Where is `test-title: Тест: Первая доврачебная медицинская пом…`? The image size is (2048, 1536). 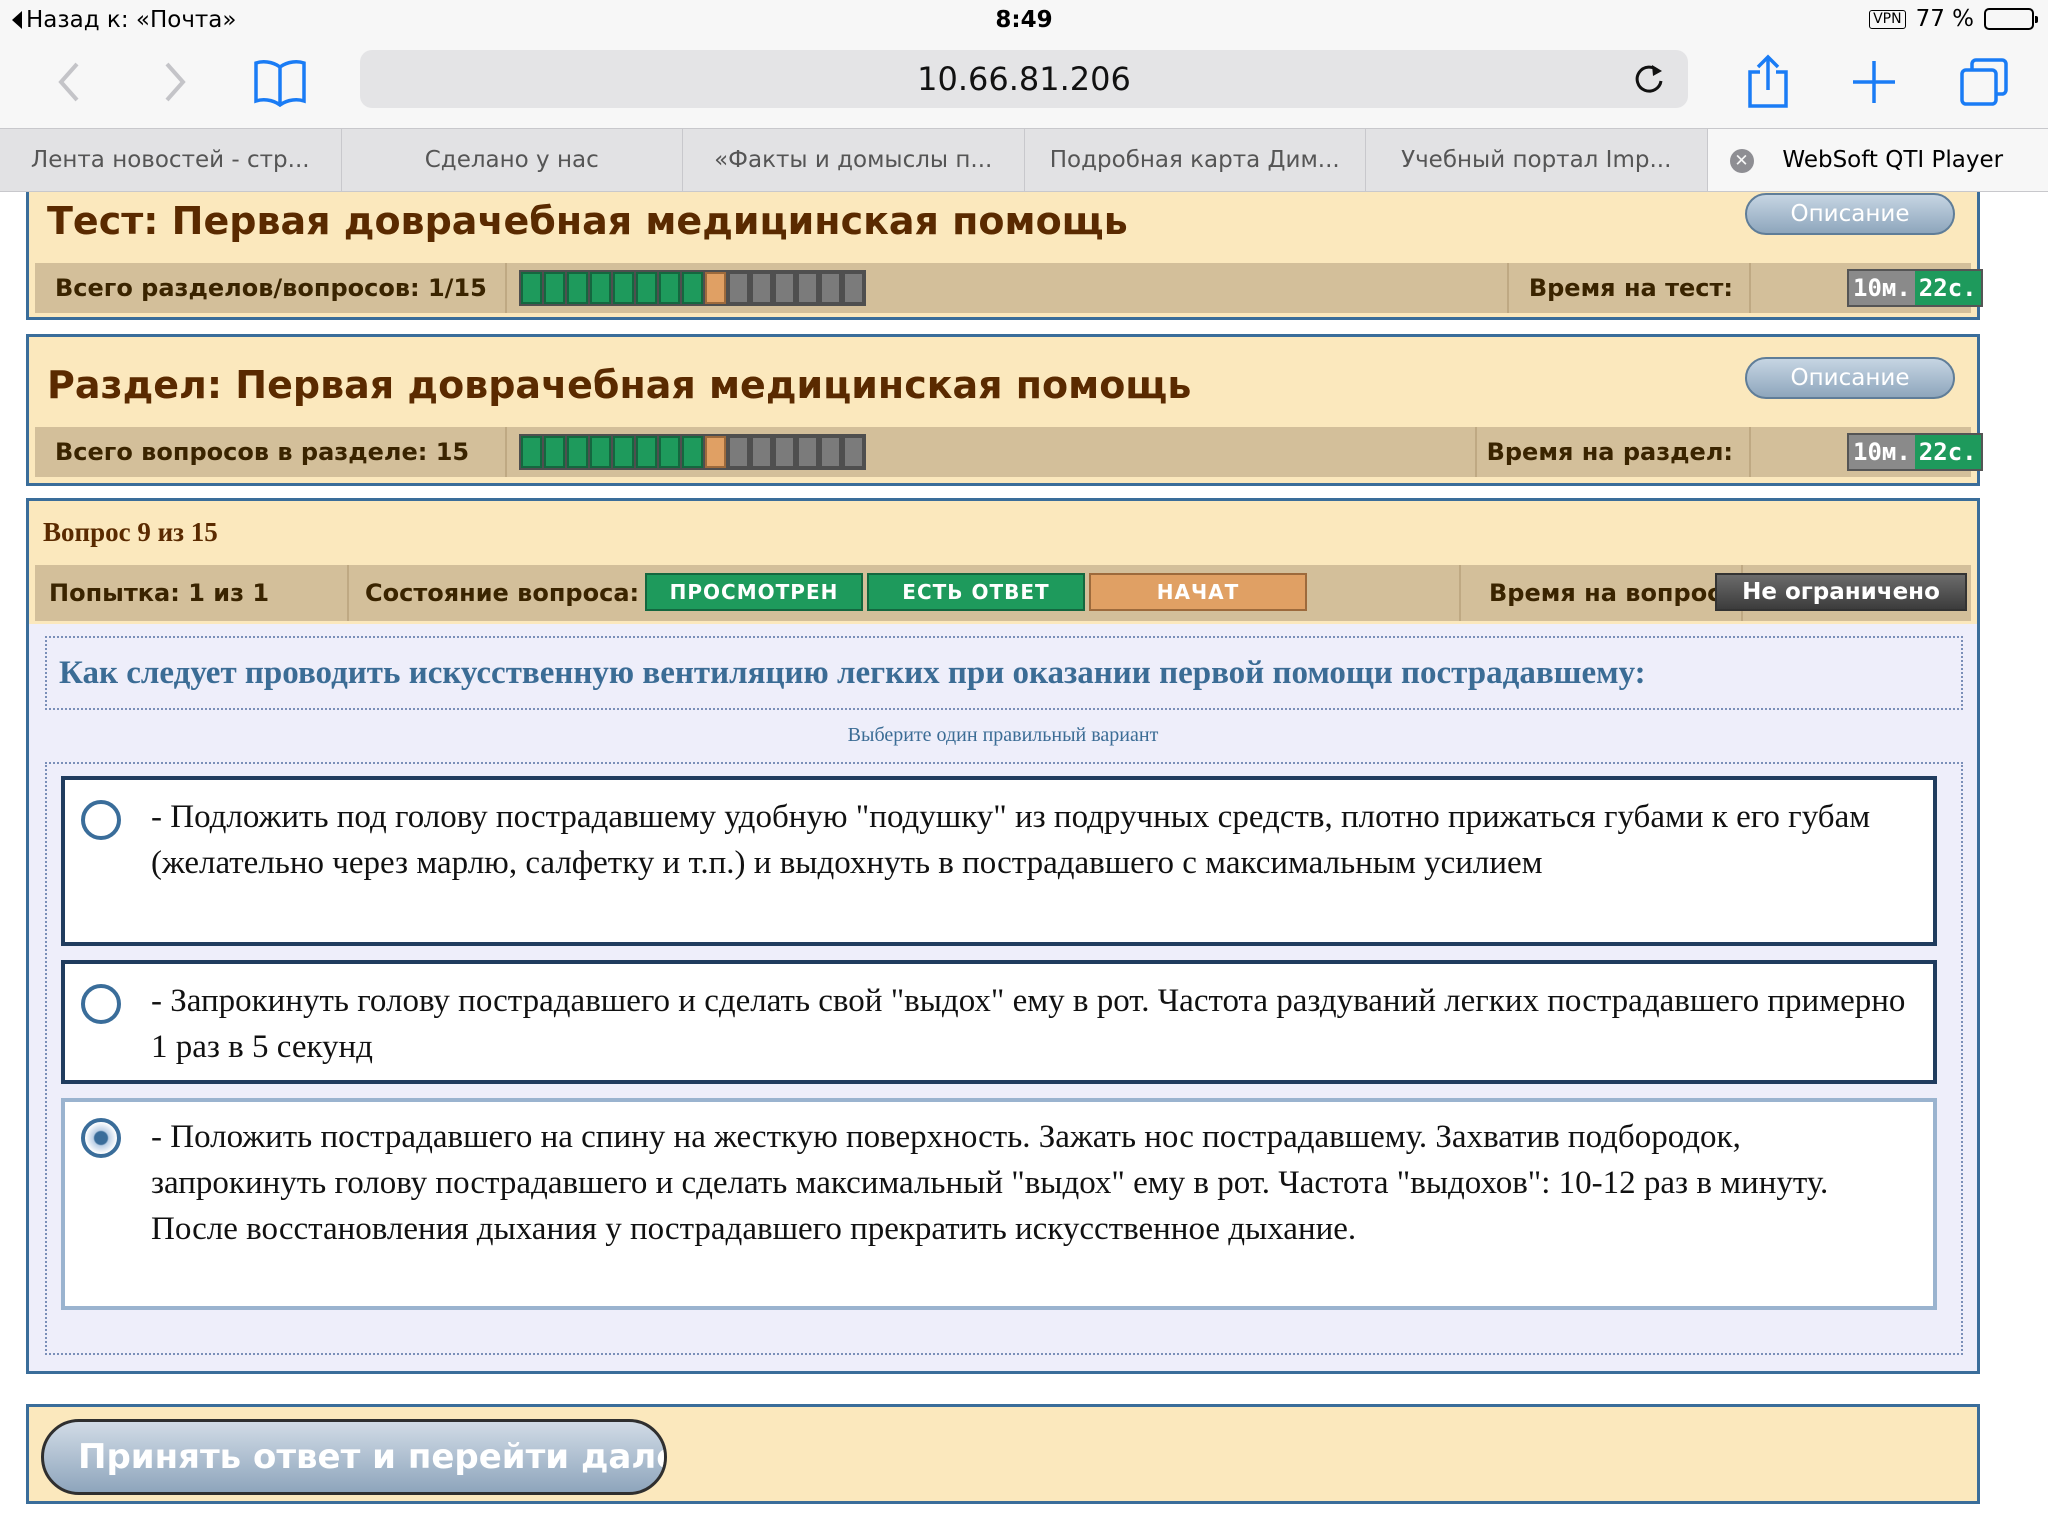
test-title: Тест: Первая доврачебная медицинская пом… is located at coordinates (587, 221).